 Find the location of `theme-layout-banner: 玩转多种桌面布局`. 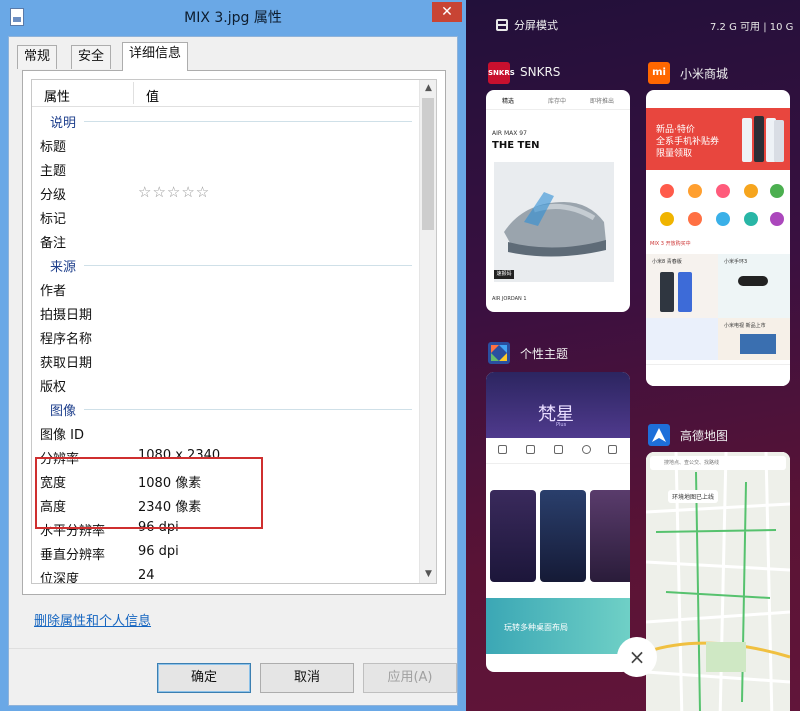

theme-layout-banner: 玩转多种桌面布局 is located at coordinates (558, 626).